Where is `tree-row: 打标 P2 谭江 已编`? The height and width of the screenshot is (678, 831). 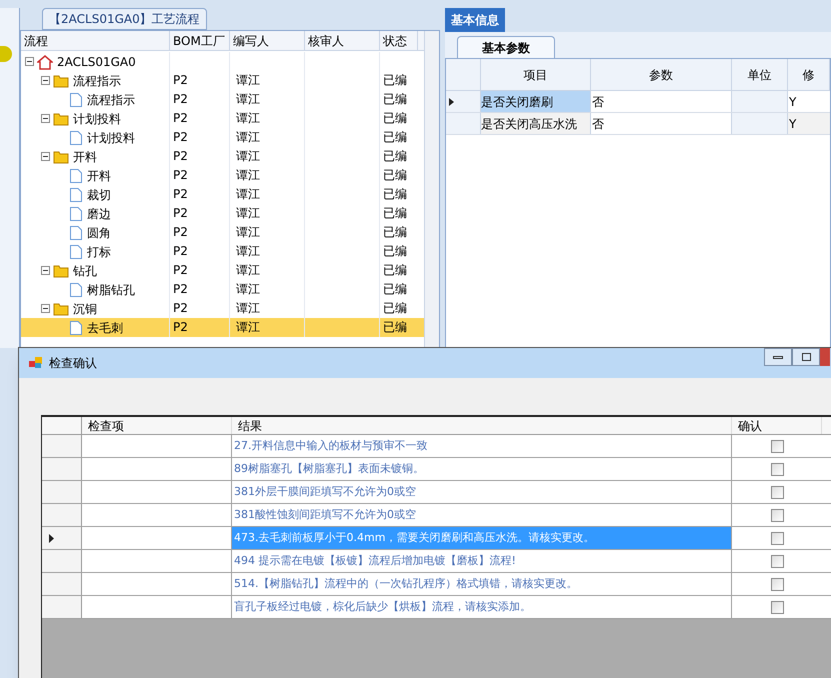
tree-row: 打标 P2 谭江 已编 is located at coordinates (222, 251).